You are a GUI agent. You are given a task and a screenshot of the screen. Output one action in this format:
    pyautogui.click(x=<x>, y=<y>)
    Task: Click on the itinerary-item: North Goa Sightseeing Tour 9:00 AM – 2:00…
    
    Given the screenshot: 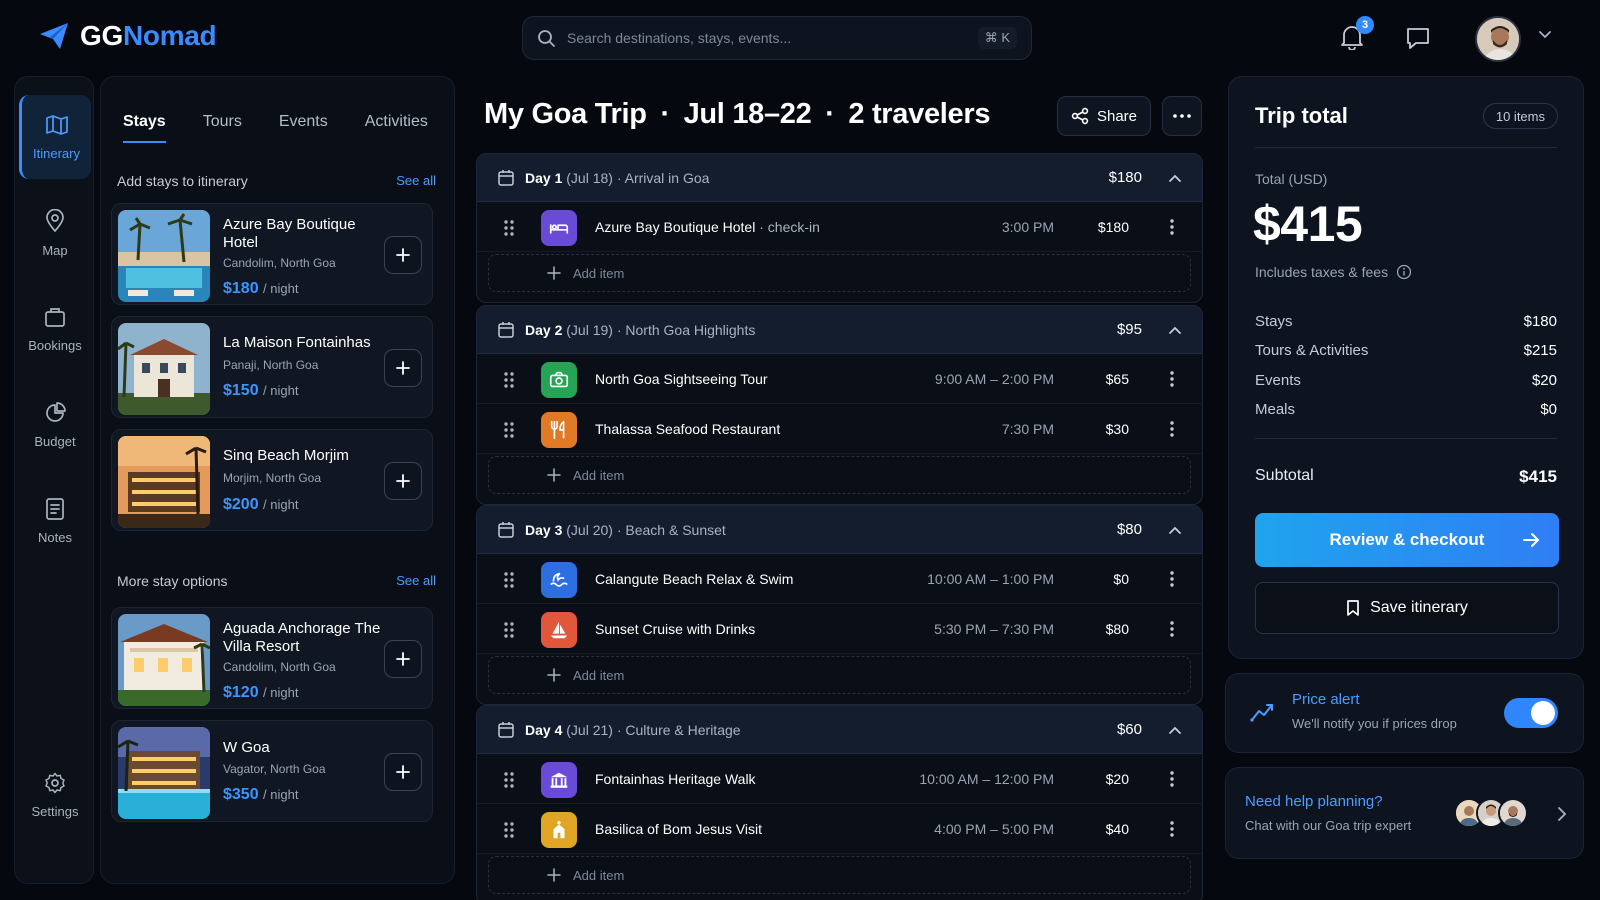 What is the action you would take?
    pyautogui.click(x=839, y=379)
    